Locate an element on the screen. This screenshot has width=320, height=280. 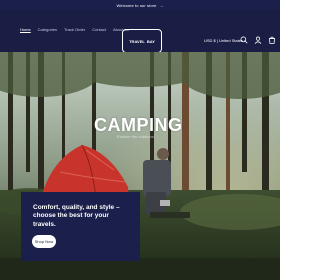
hero-subtitle: Explore the outdoors is located at coordinates (135, 136).